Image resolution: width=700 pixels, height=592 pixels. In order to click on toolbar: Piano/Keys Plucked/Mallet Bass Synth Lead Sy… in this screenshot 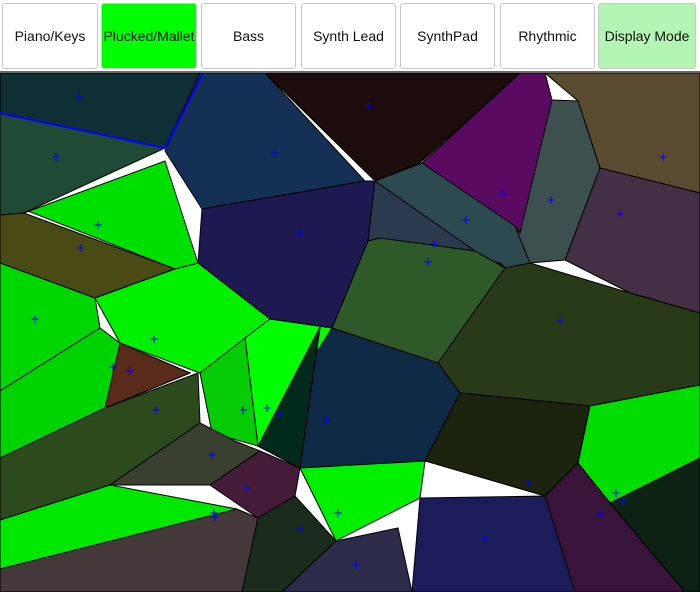, I will do `click(350, 36)`.